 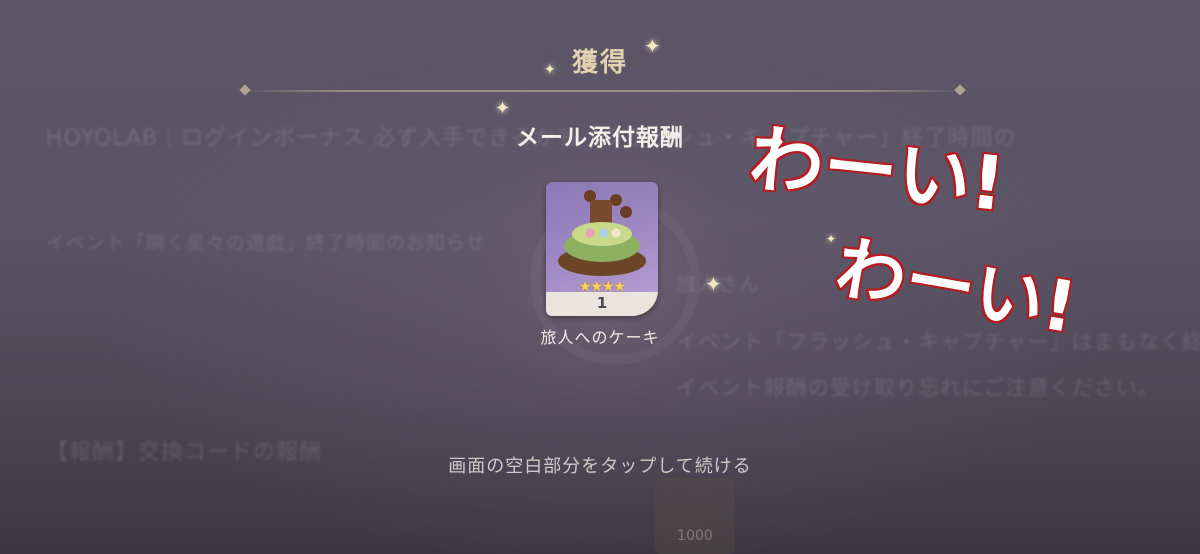 What do you see at coordinates (600, 465) in the screenshot?
I see `tap-to-continue-hint: 画面の空白部分をタップして続ける` at bounding box center [600, 465].